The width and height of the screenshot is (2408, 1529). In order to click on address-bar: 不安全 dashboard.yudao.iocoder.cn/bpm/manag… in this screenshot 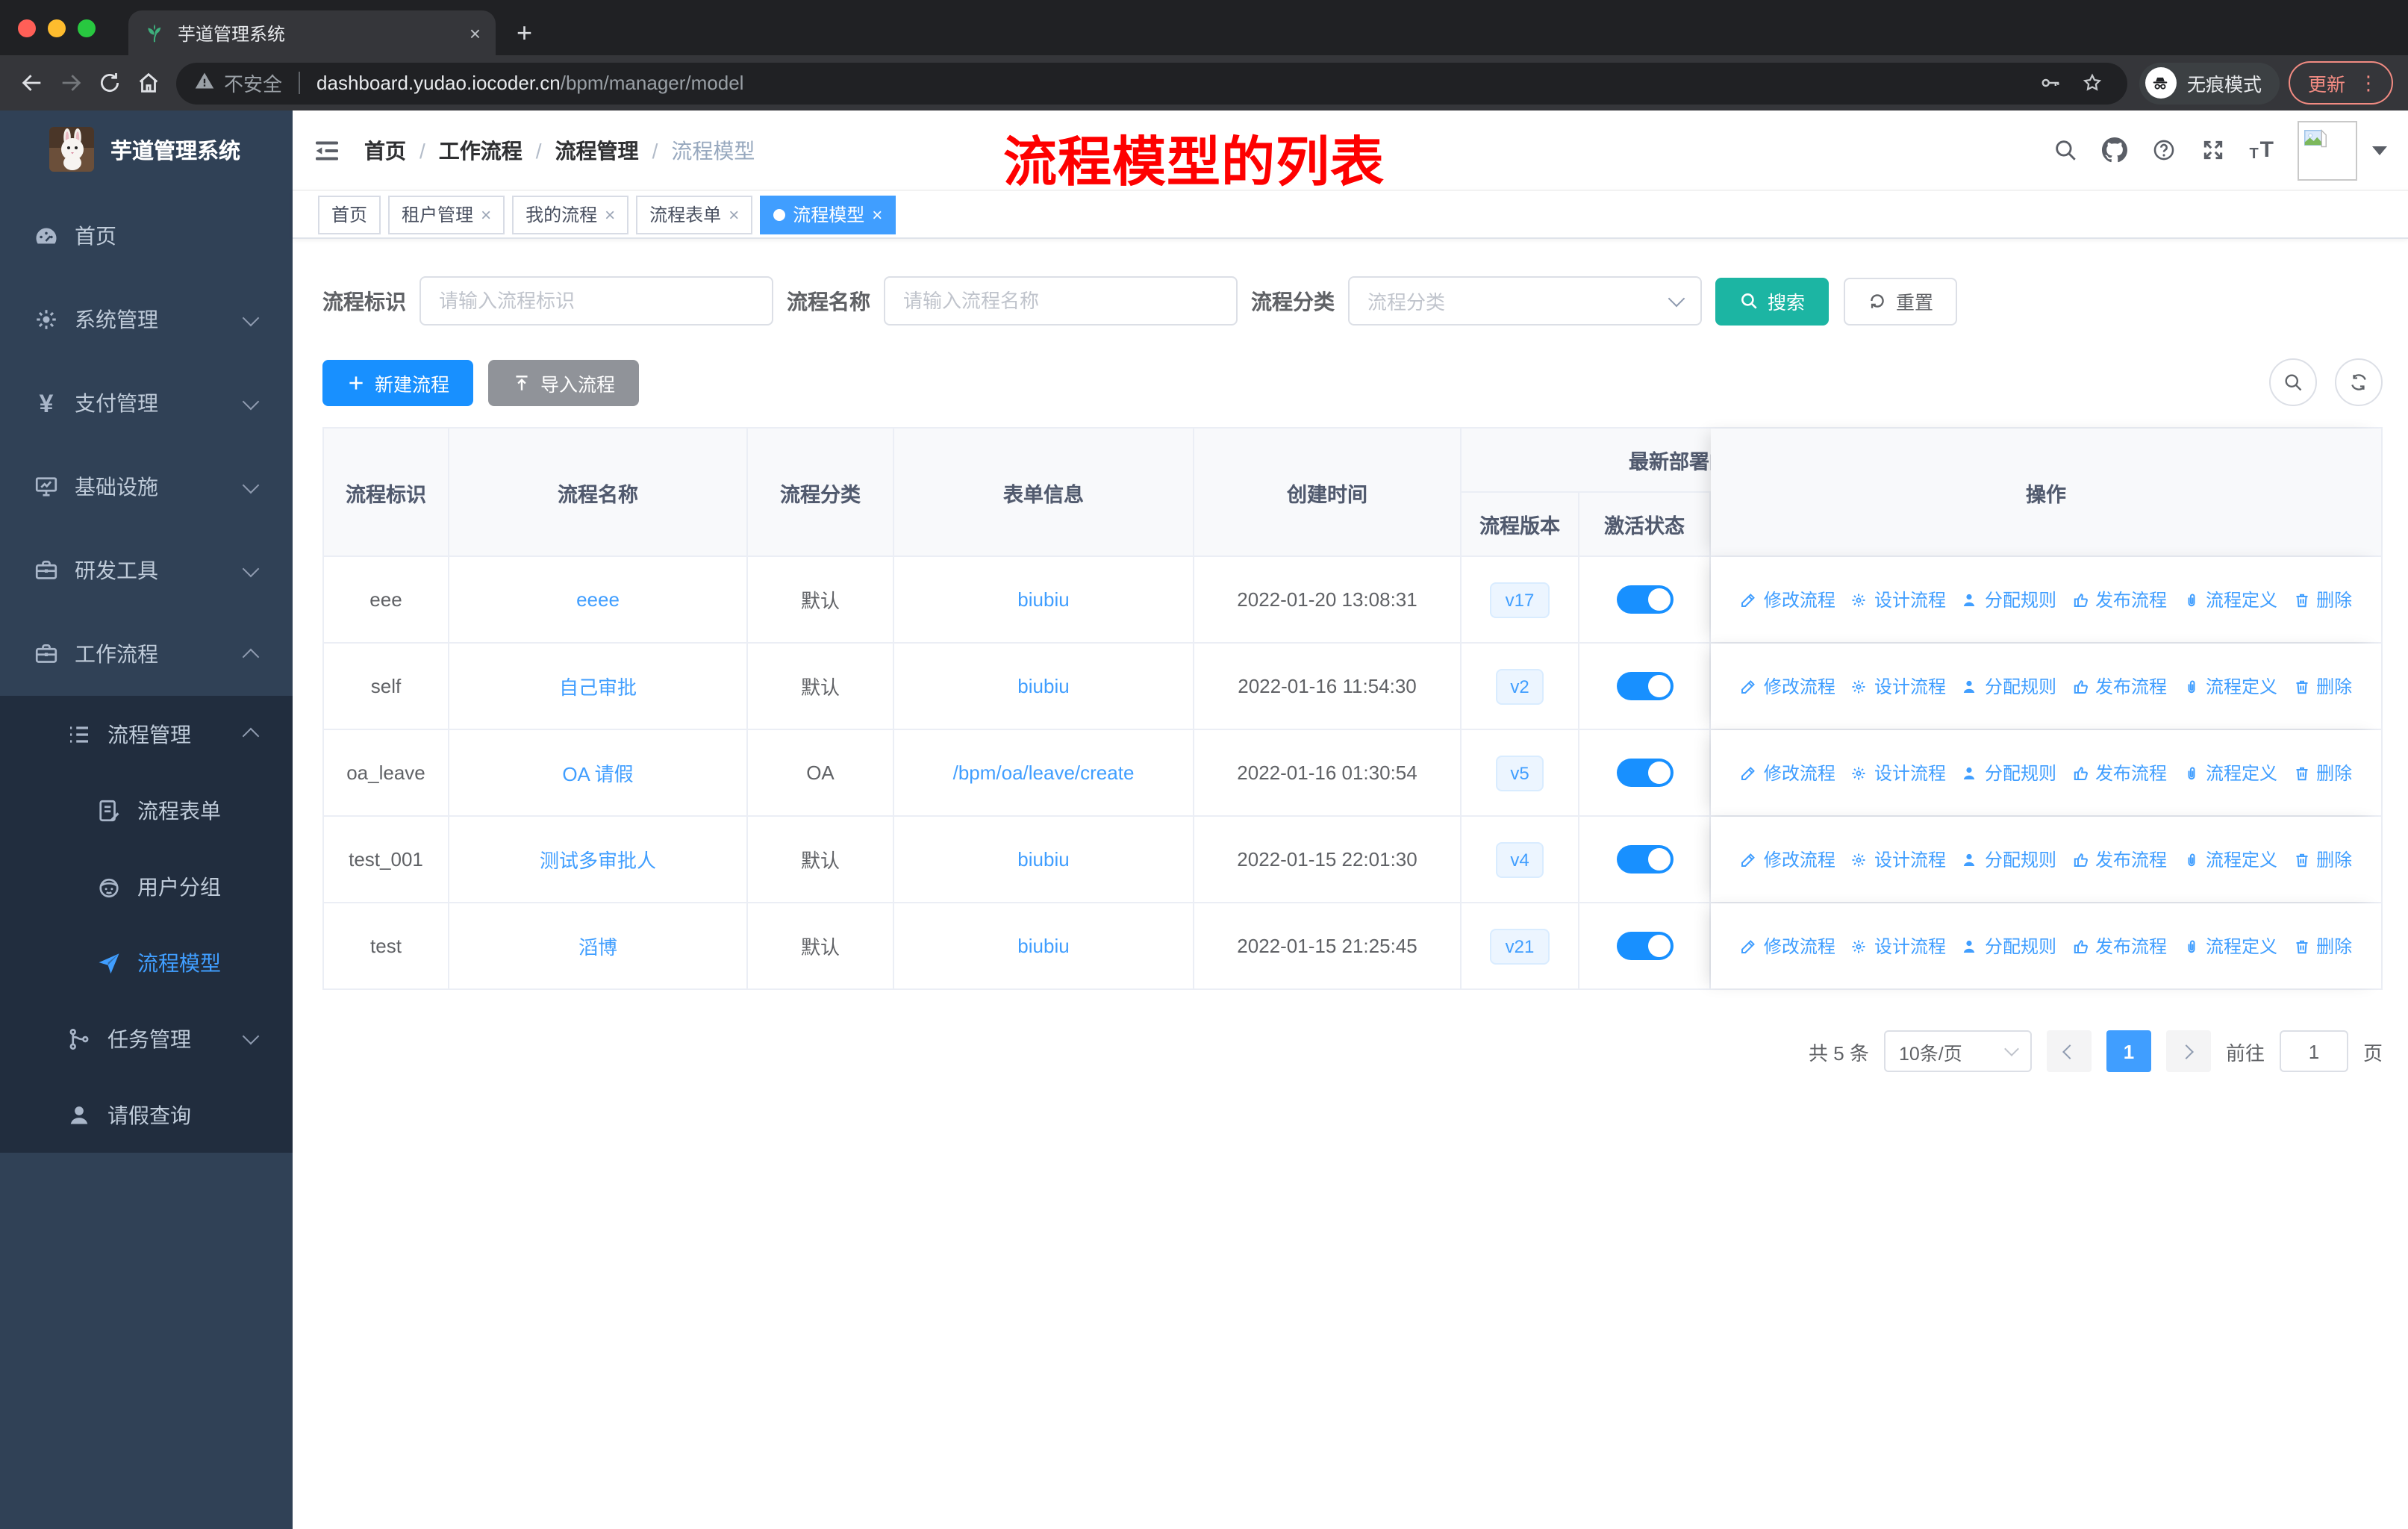, I will do `click(1151, 83)`.